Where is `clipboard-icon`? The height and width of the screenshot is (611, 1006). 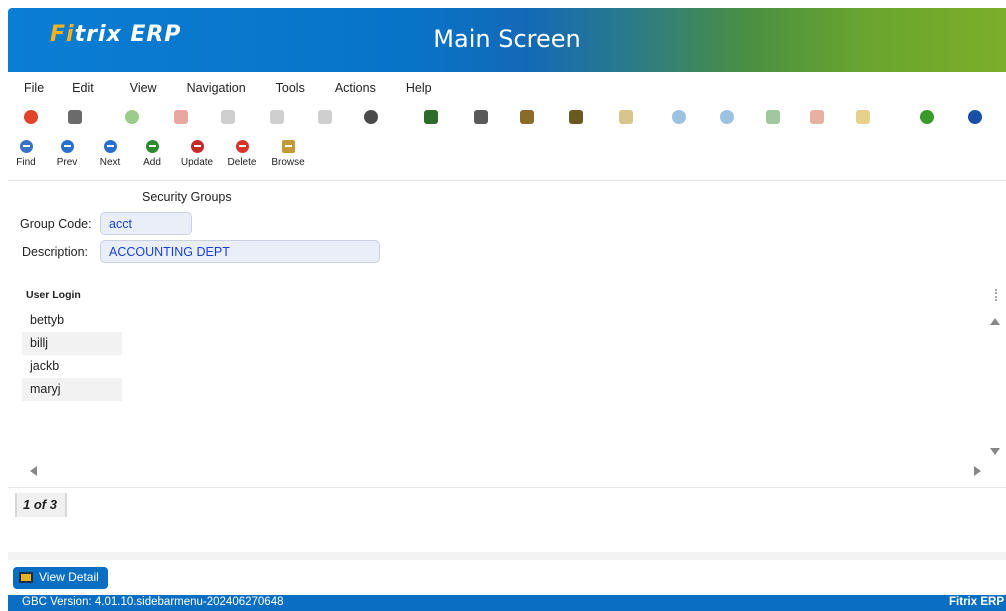 clipboard-icon is located at coordinates (277, 117).